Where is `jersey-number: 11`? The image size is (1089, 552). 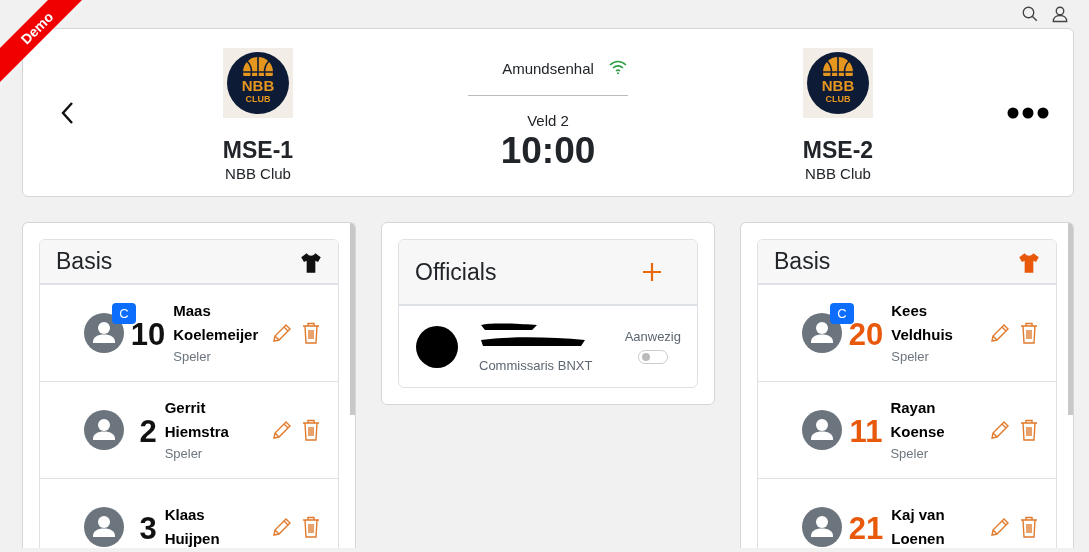 jersey-number: 11 is located at coordinates (866, 432).